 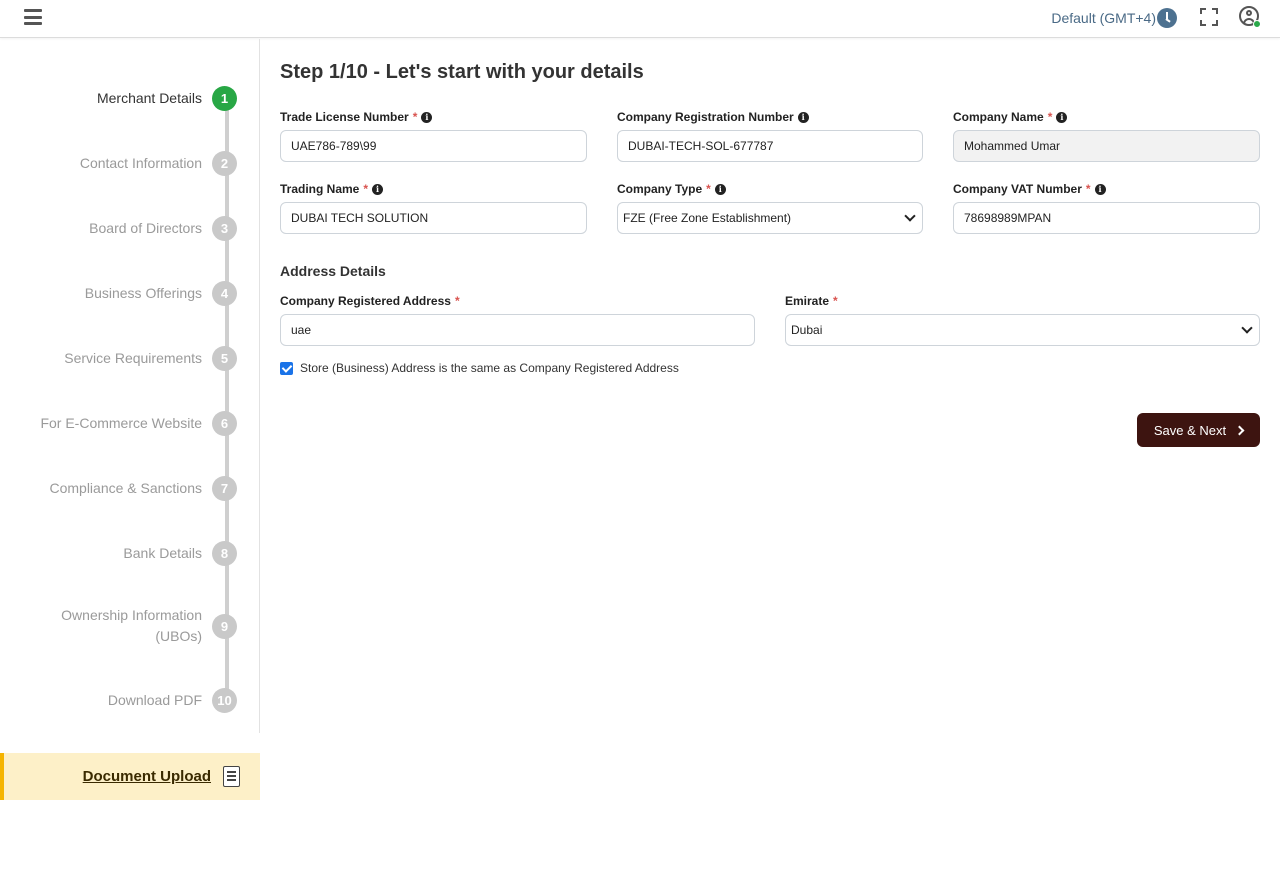 I want to click on step-number: 2, so click(x=224, y=163).